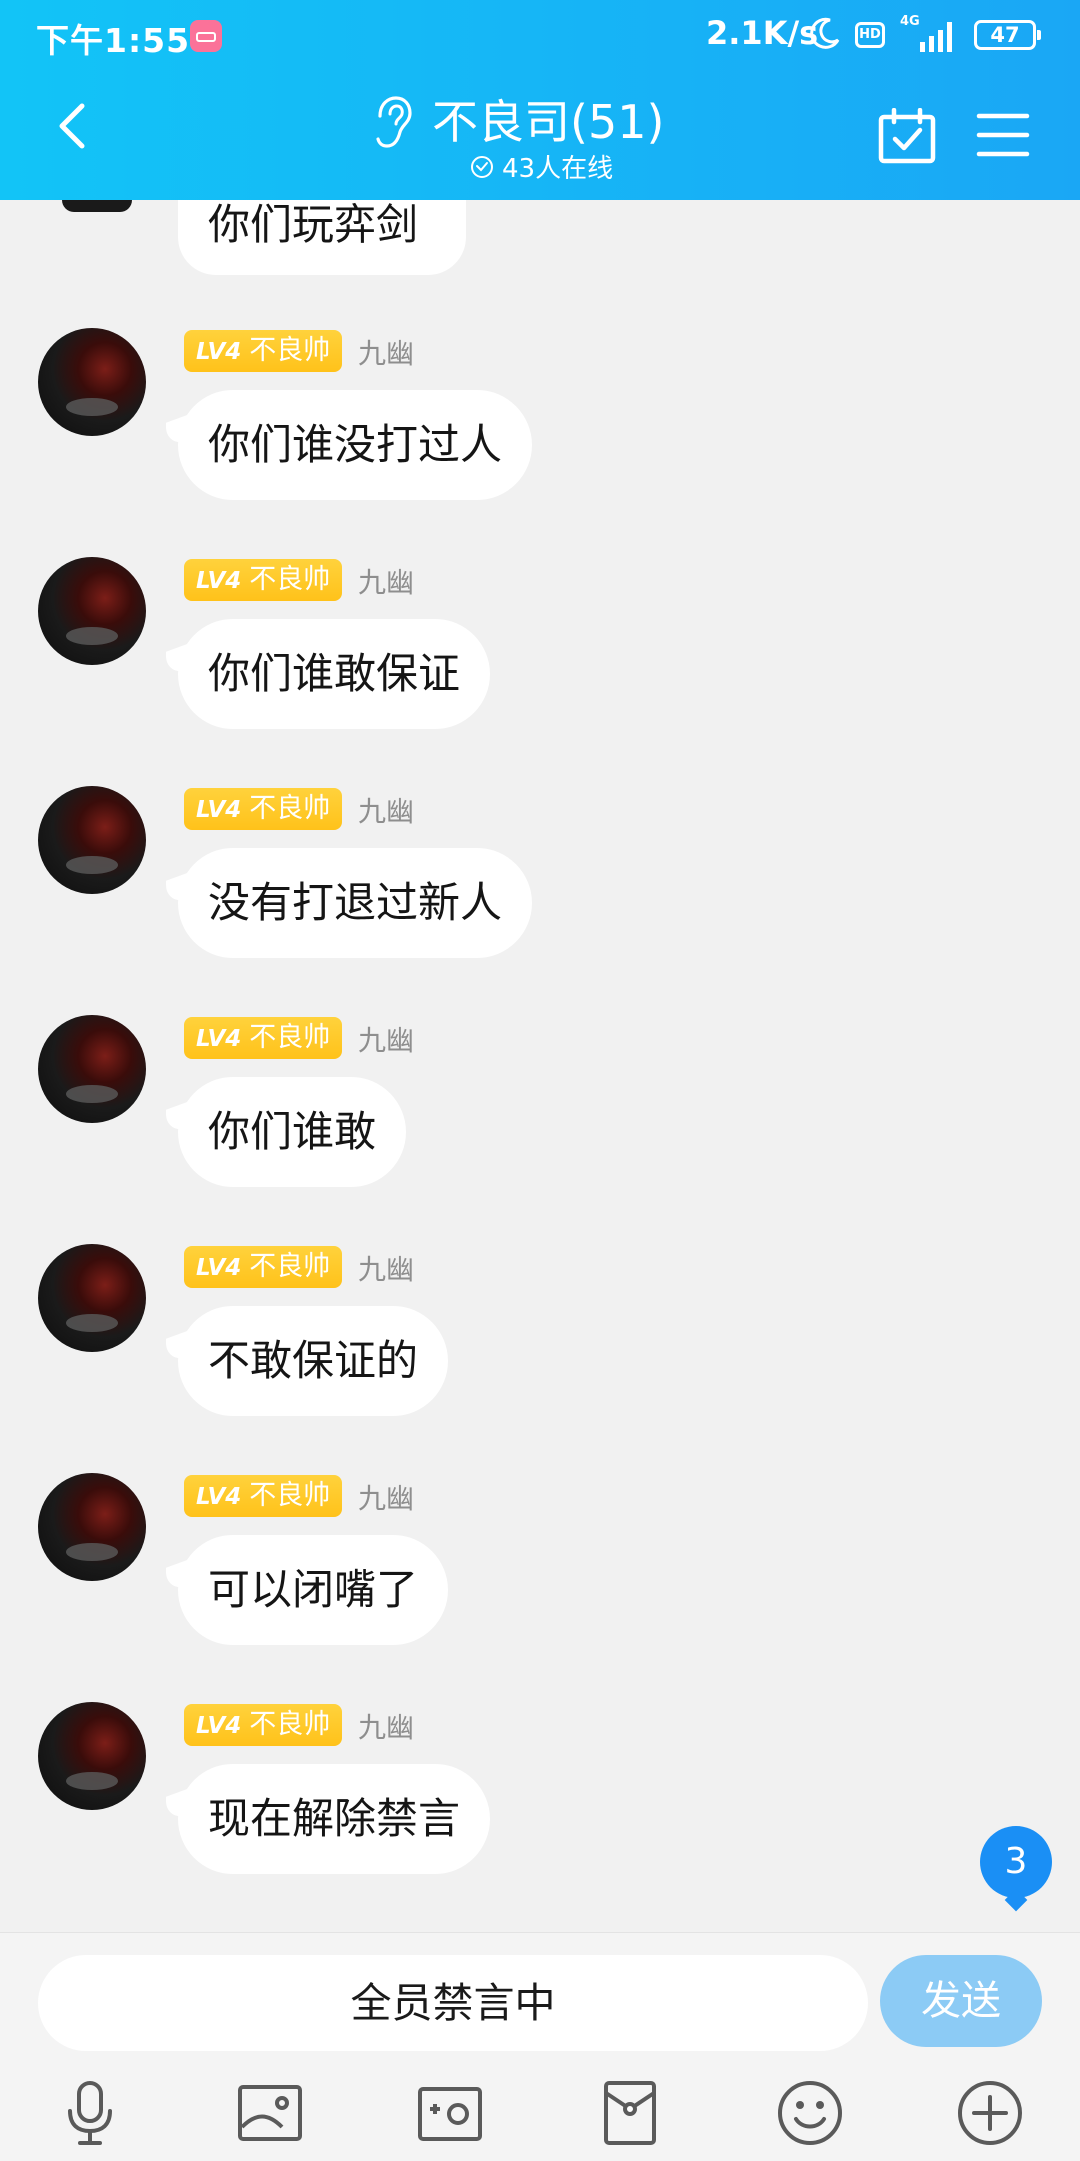 The width and height of the screenshot is (1080, 2161). I want to click on ear-icon, so click(394, 122).